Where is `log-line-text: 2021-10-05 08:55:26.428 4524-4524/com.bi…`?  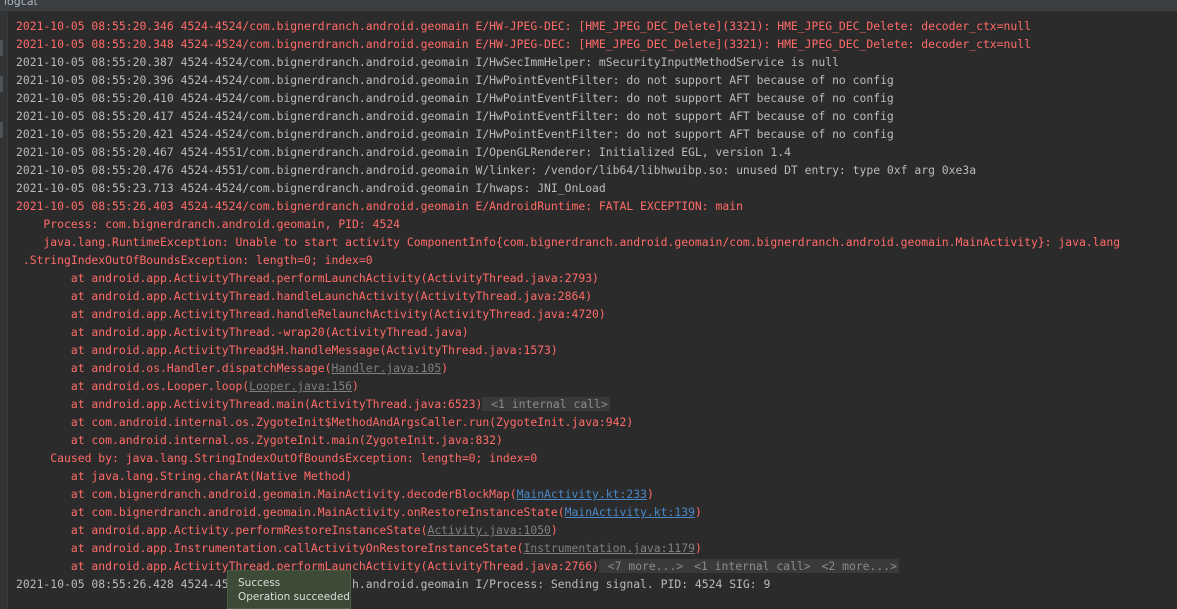 log-line-text: 2021-10-05 08:55:26.428 4524-4524/com.bi… is located at coordinates (393, 584).